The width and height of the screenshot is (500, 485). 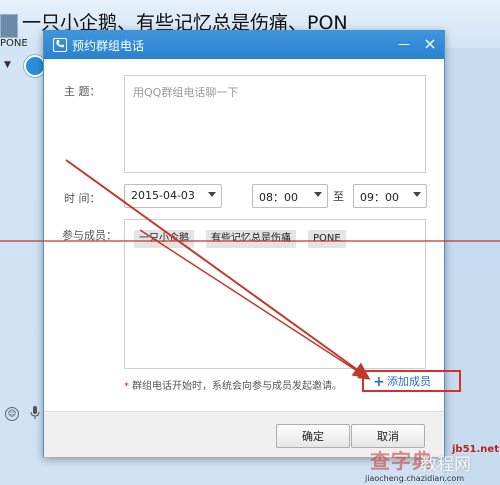 I want to click on member-chip: 有些记忆总是伤痛, so click(x=251, y=239).